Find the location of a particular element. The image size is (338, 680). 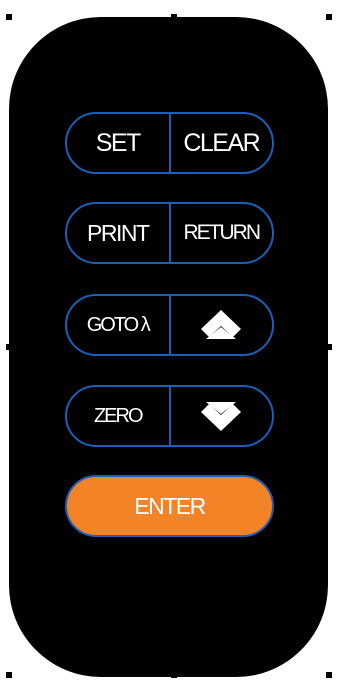

clear-button-label: CLEAR is located at coordinates (221, 142).